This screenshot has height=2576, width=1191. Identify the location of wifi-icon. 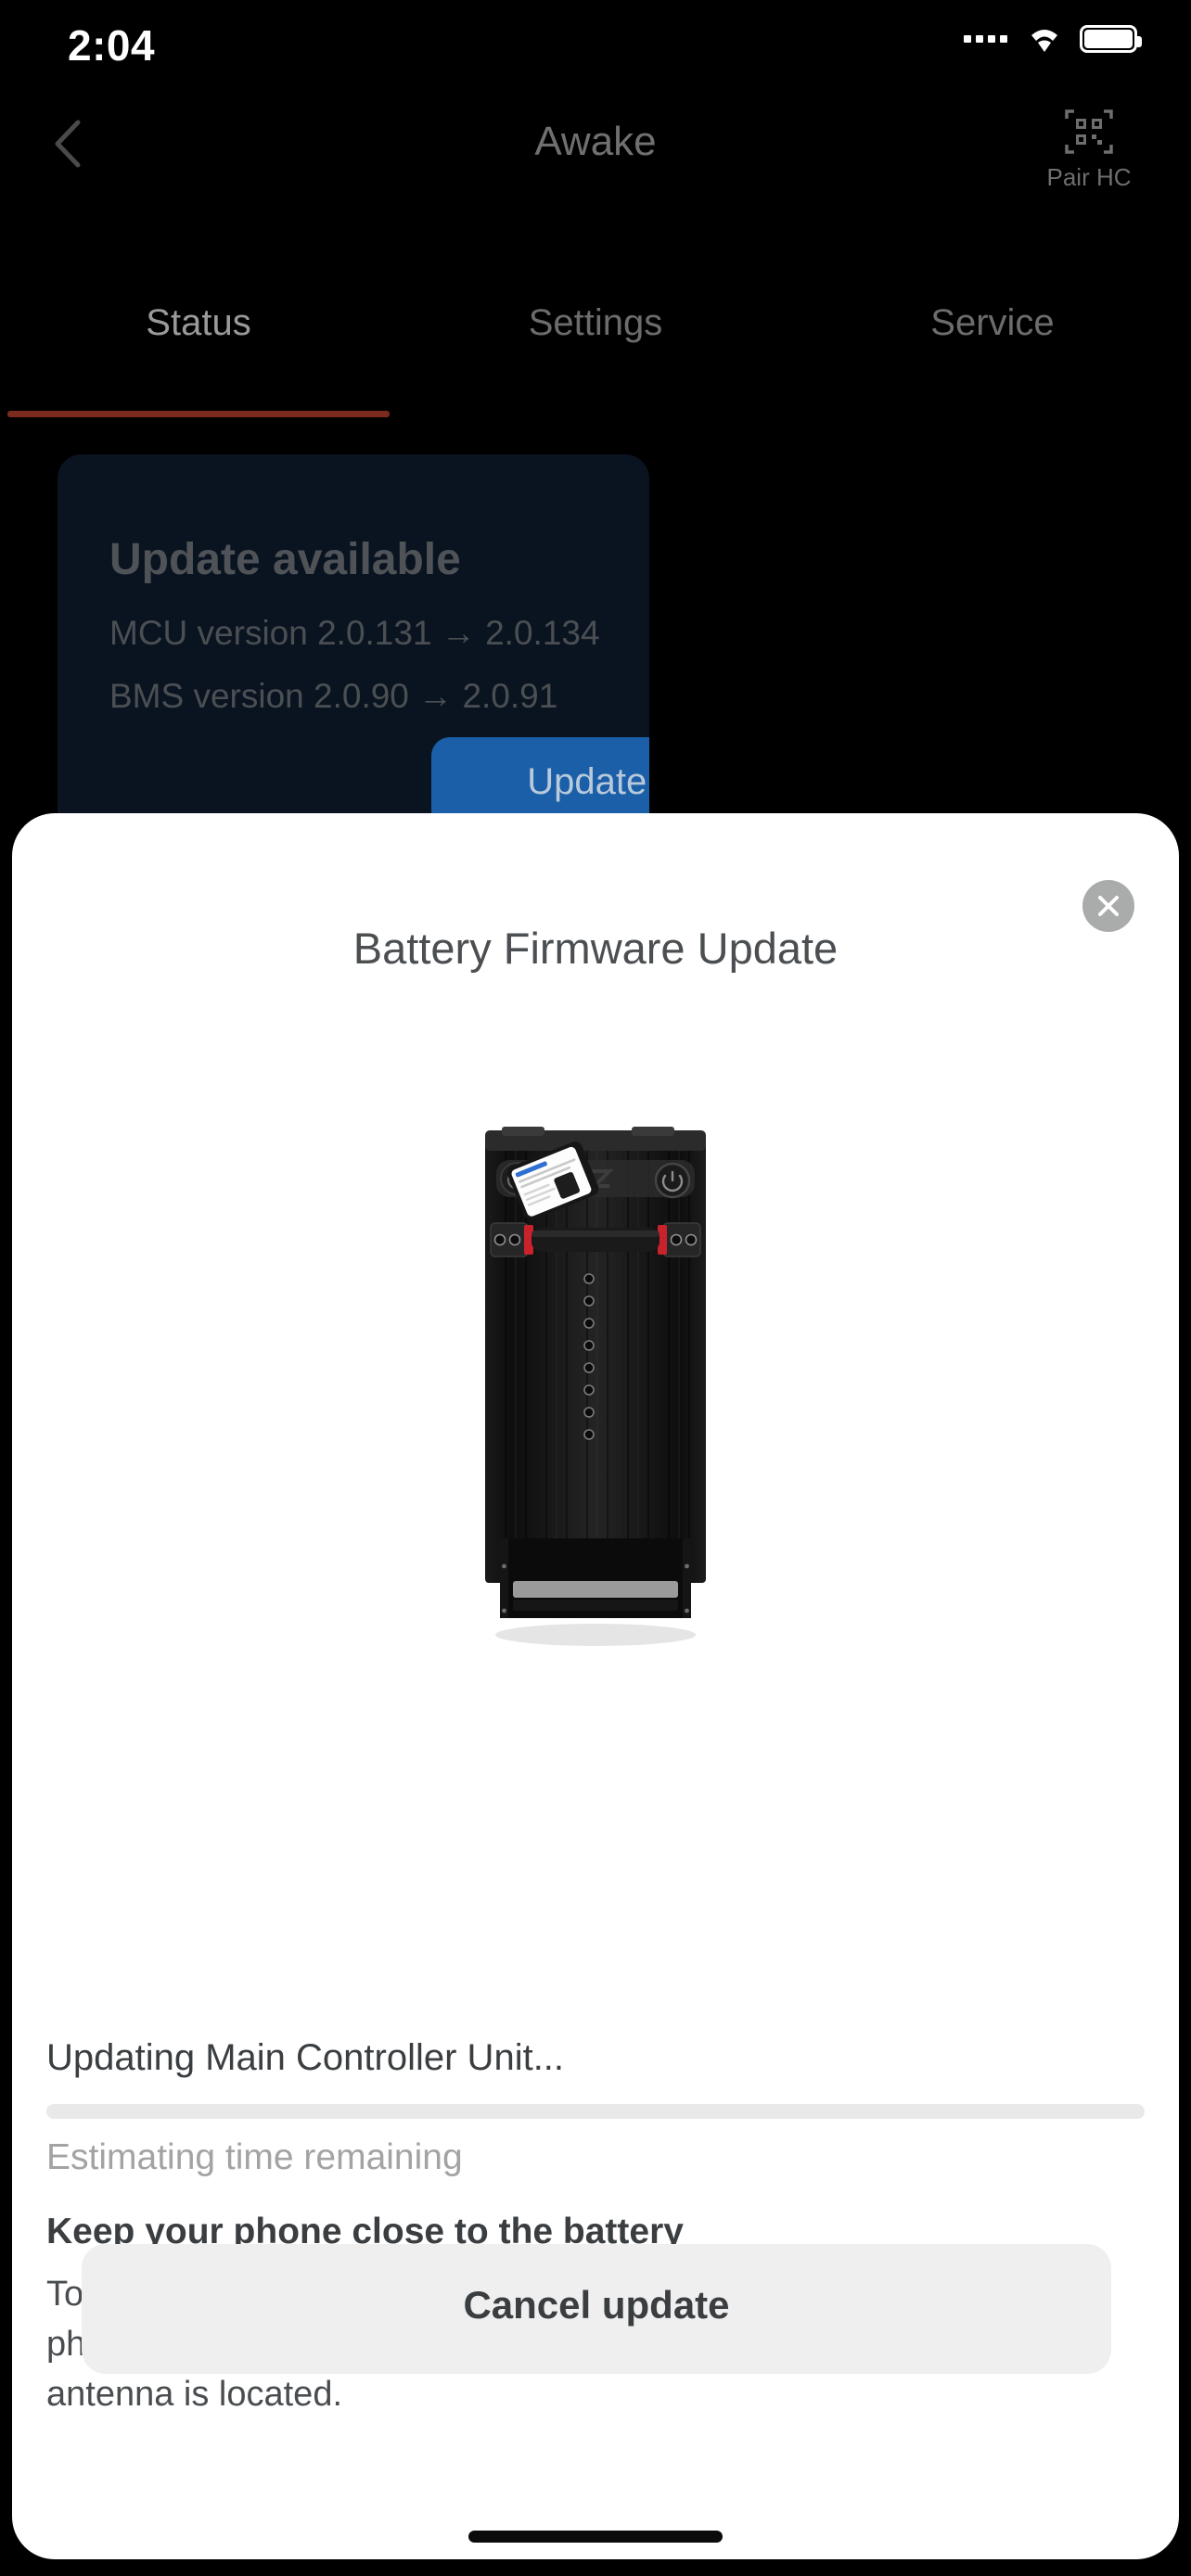
(1044, 39).